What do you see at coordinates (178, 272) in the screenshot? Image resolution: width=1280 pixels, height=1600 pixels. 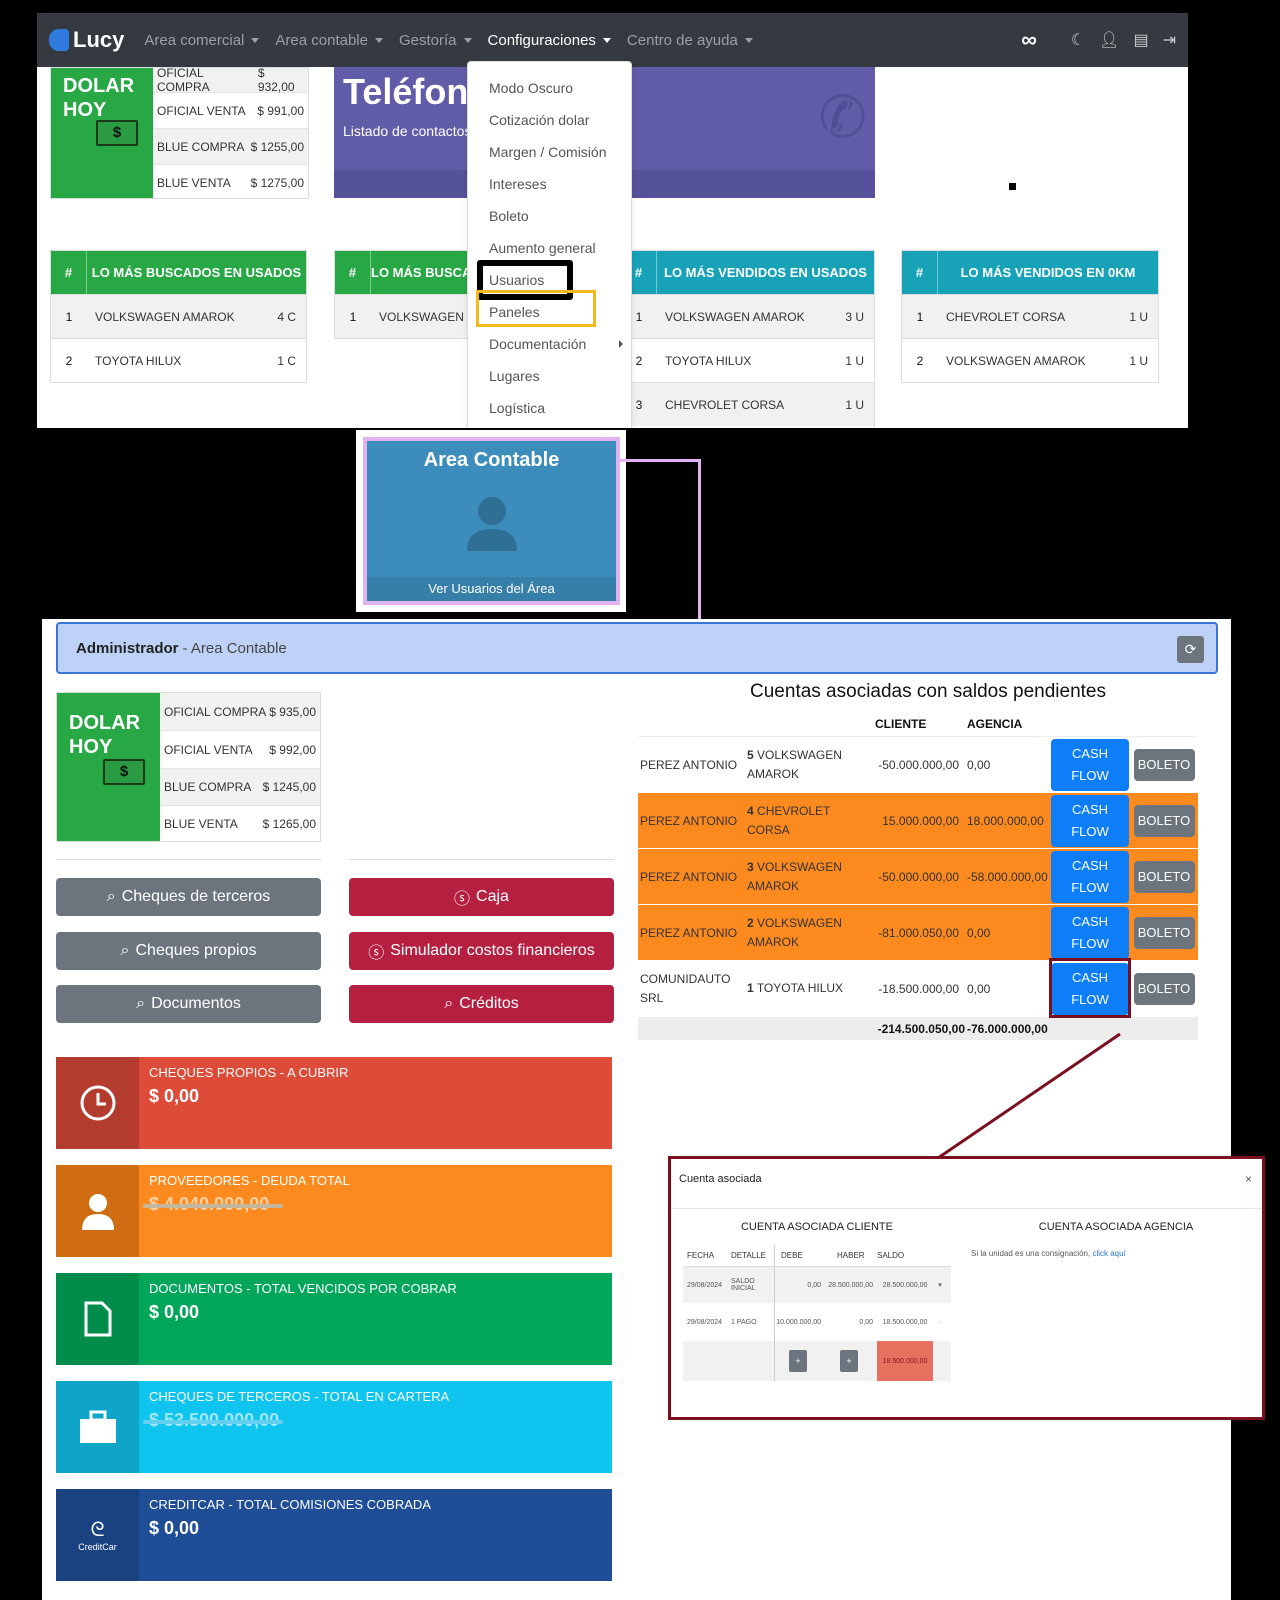 I see `ranking-header: # LO MÁS BUSCADOS EN USADOS` at bounding box center [178, 272].